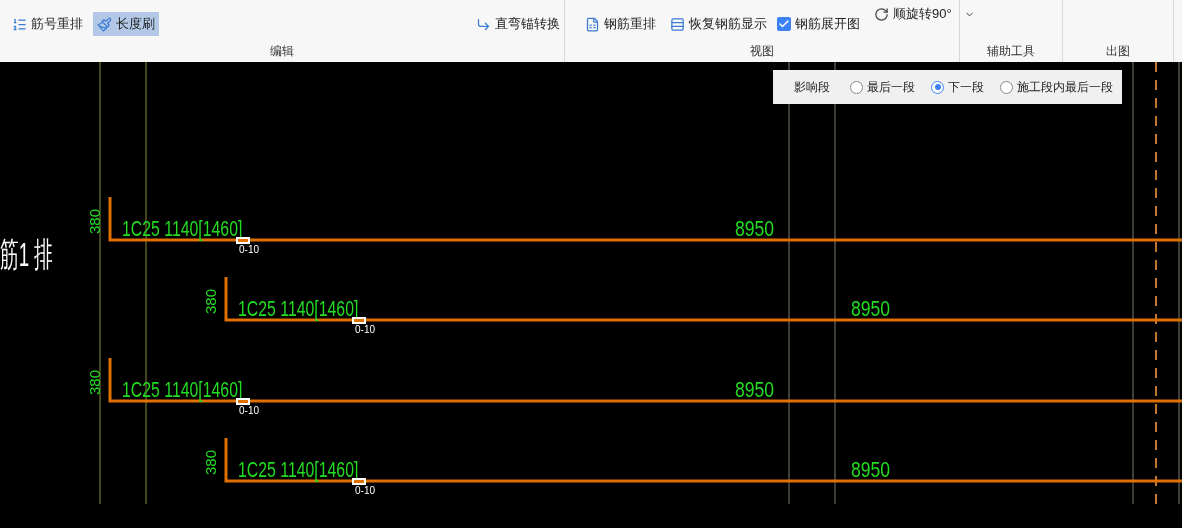 Image resolution: width=1182 pixels, height=528 pixels. What do you see at coordinates (1118, 51) in the screenshot?
I see `group-label: 出图` at bounding box center [1118, 51].